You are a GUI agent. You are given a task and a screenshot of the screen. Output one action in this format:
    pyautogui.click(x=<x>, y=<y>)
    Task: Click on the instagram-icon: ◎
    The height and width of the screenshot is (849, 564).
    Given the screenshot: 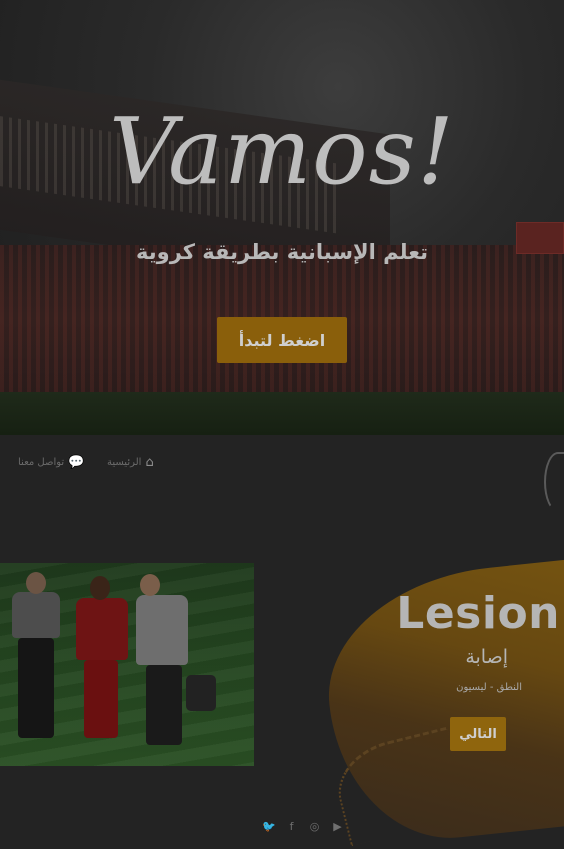 What is the action you would take?
    pyautogui.click(x=314, y=826)
    